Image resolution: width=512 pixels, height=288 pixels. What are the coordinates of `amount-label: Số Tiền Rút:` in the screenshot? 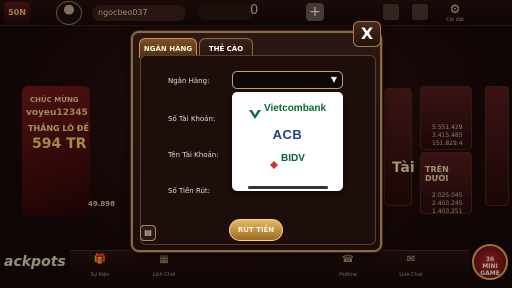 It's located at (189, 191).